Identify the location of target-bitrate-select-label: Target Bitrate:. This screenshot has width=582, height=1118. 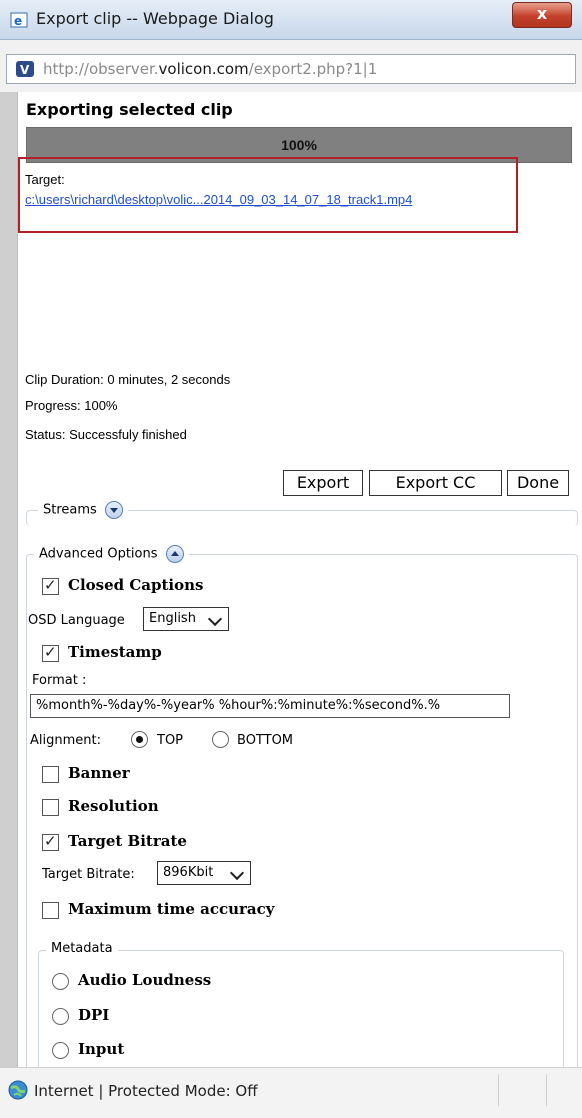
(88, 874).